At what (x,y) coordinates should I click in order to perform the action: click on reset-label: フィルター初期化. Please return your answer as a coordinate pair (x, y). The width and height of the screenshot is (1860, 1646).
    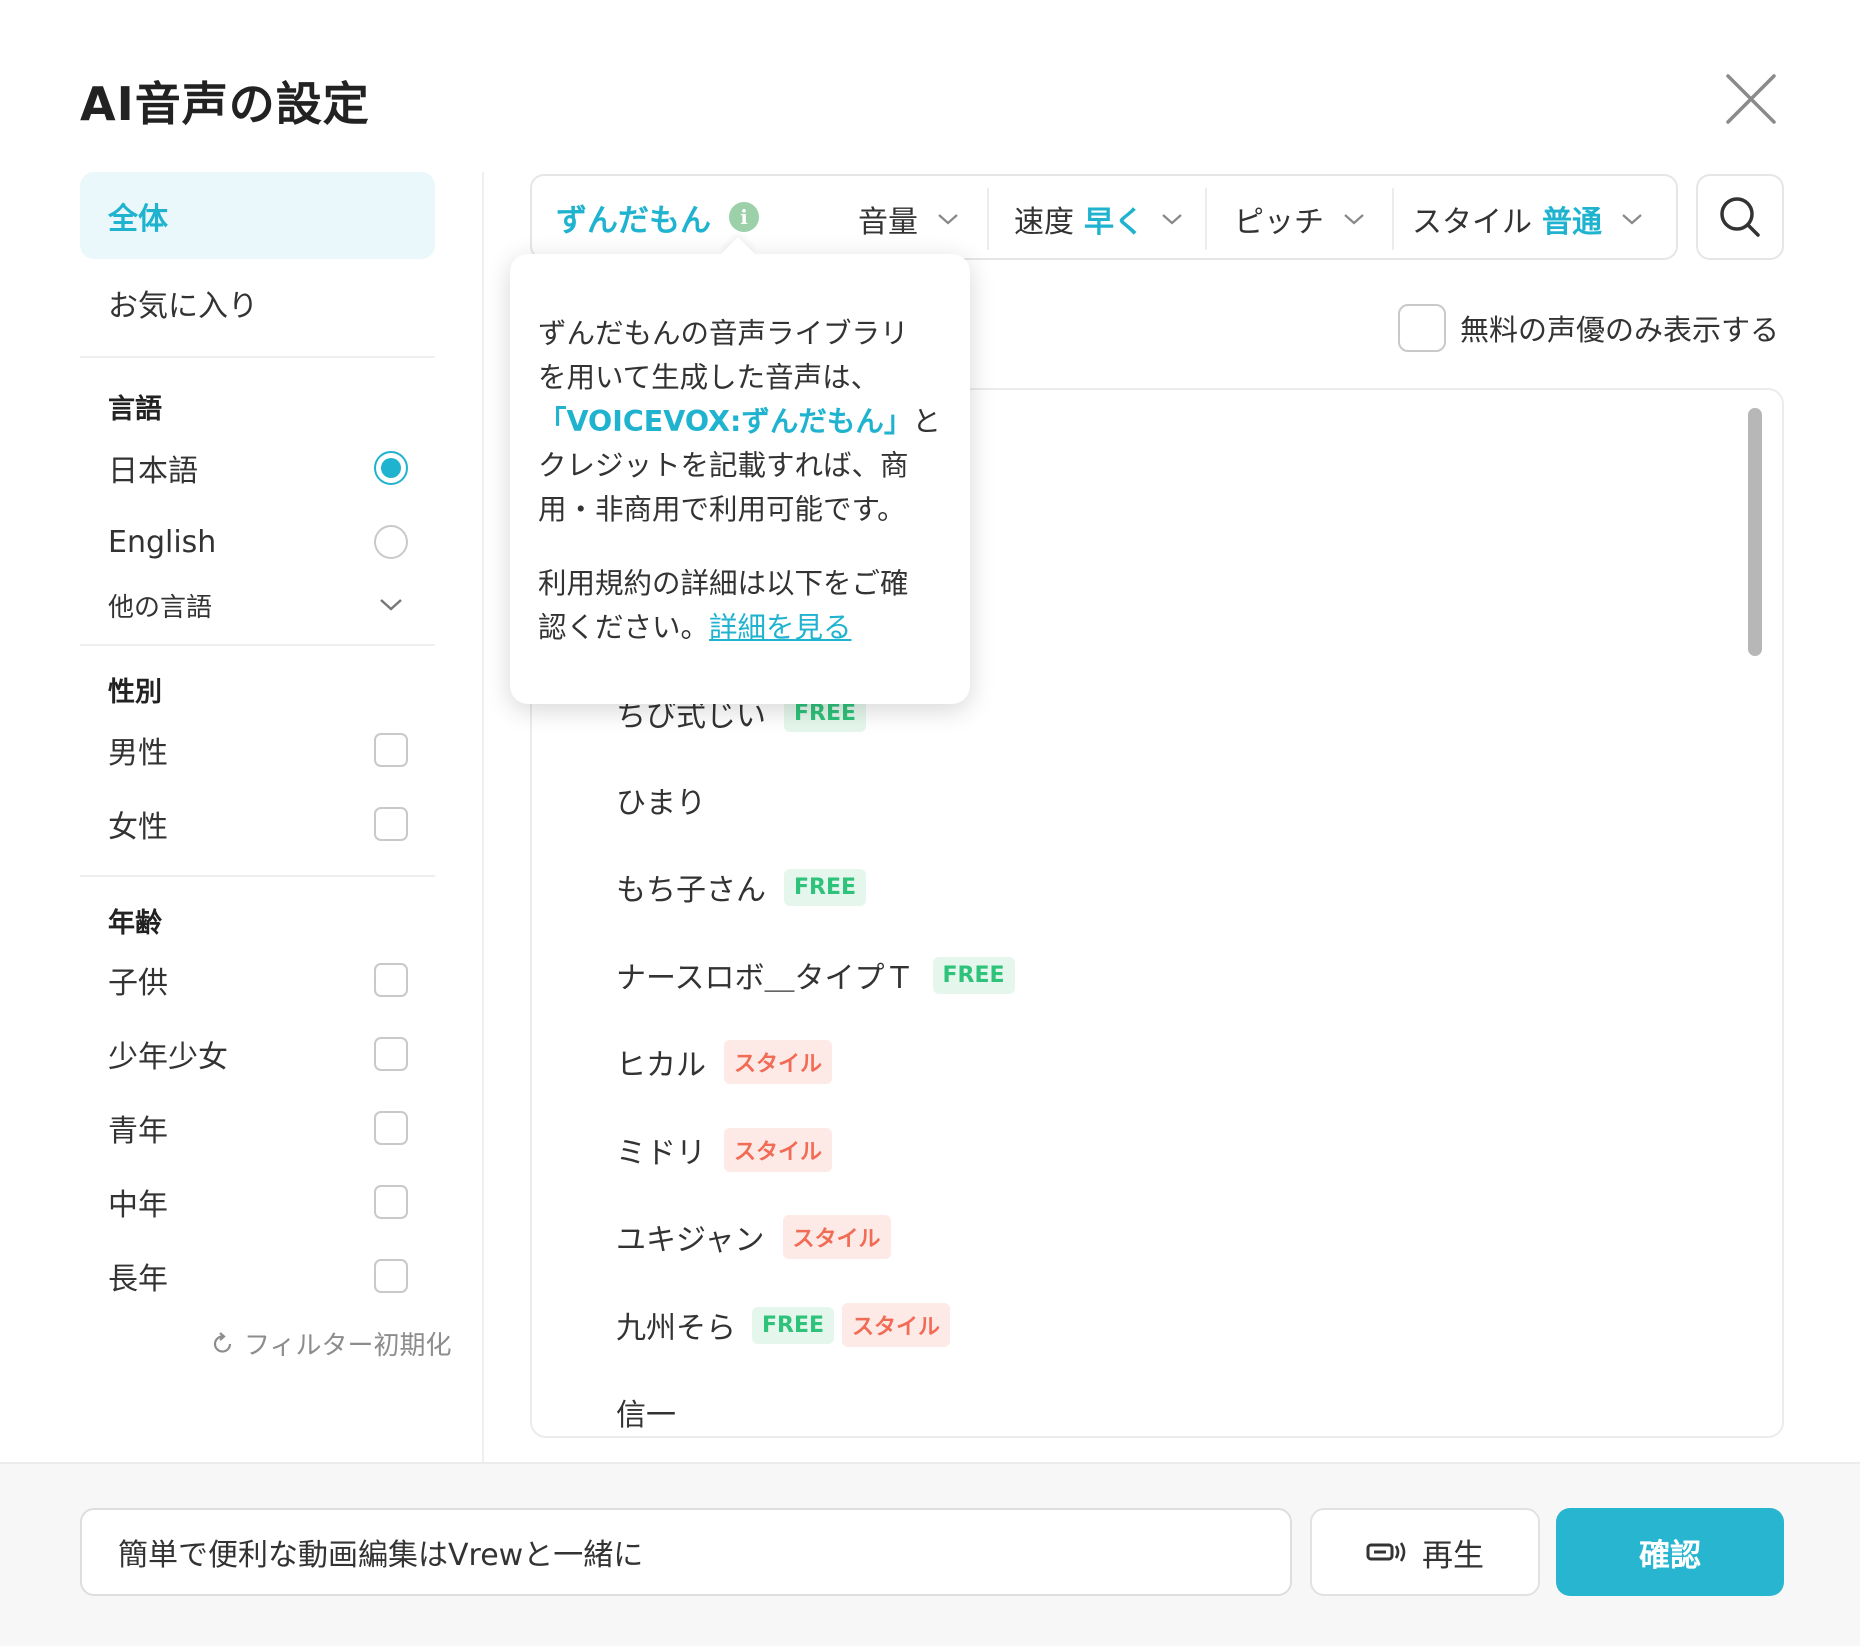
    Looking at the image, I should click on (348, 1346).